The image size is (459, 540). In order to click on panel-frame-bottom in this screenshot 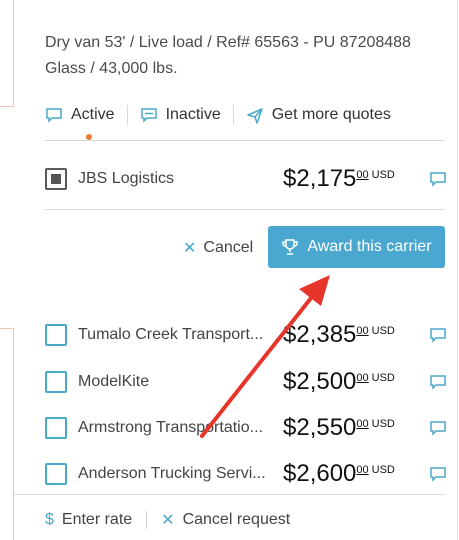, I will do `click(7, 434)`.